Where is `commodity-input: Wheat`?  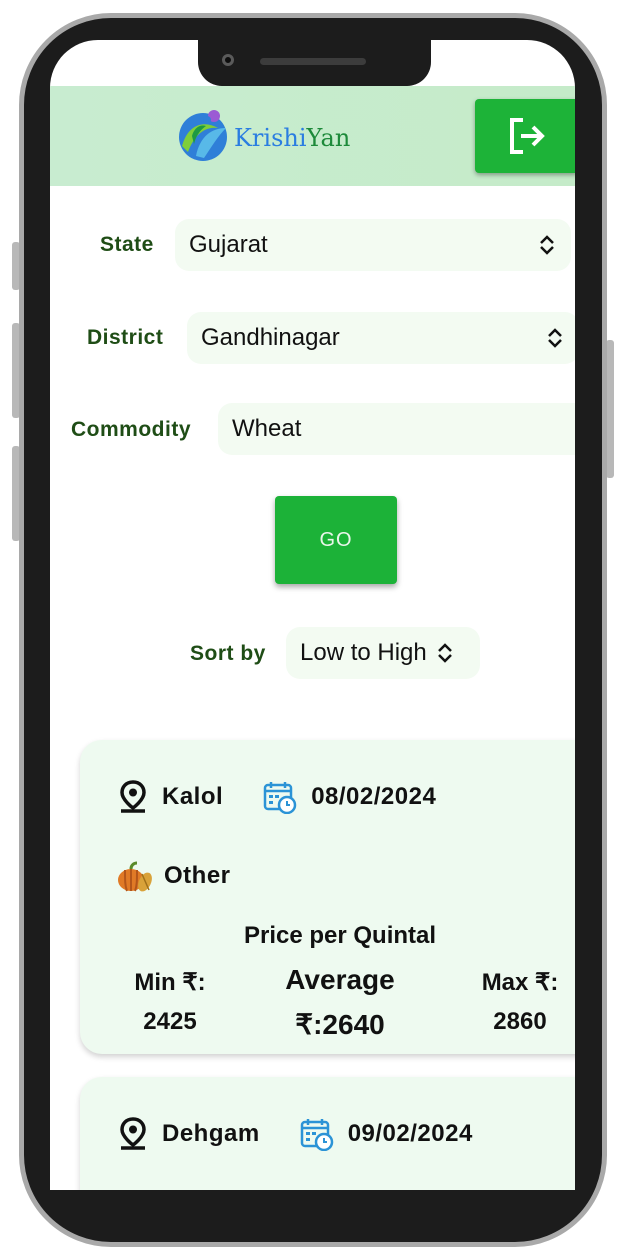
commodity-input: Wheat is located at coordinates (396, 429).